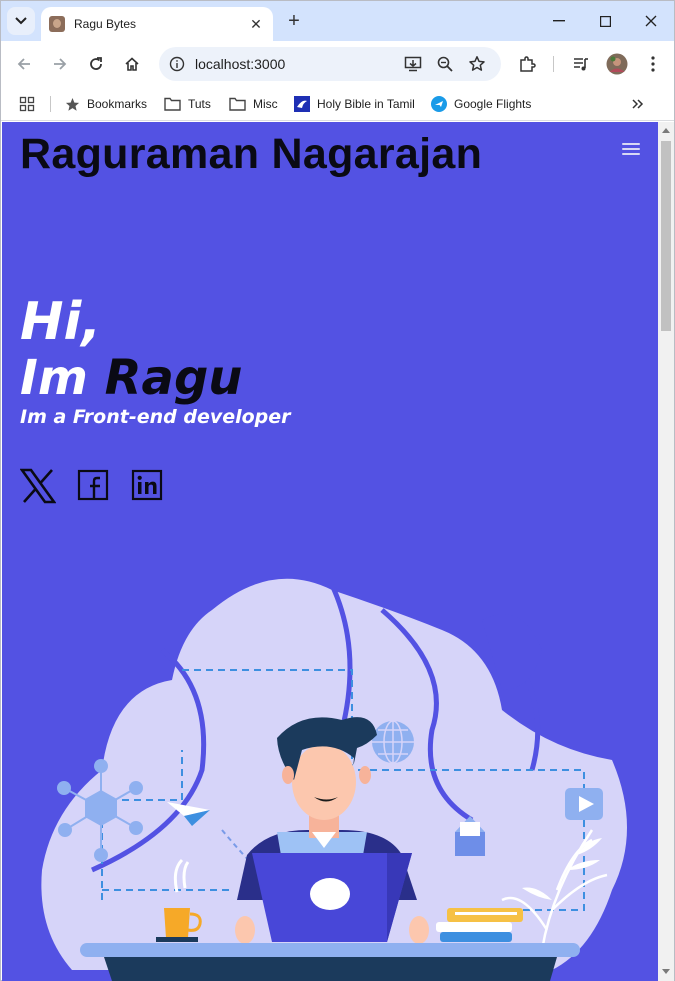 Image resolution: width=675 pixels, height=981 pixels. I want to click on tab-search-button, so click(21, 21).